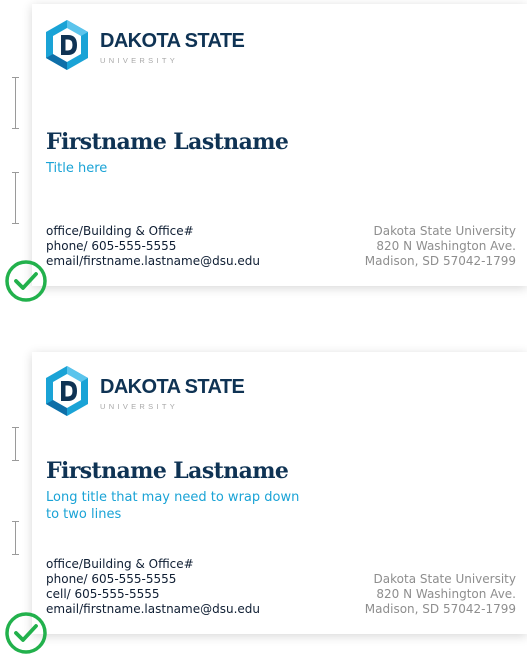 The width and height of the screenshot is (527, 663). What do you see at coordinates (77, 168) in the screenshot?
I see `person-title: Title here` at bounding box center [77, 168].